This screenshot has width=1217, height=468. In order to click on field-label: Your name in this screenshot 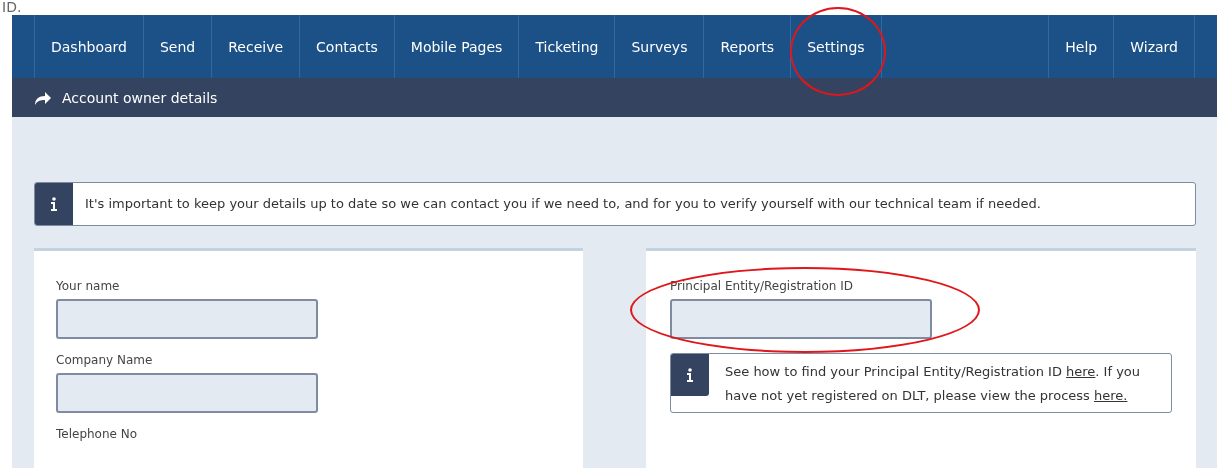, I will do `click(88, 286)`.